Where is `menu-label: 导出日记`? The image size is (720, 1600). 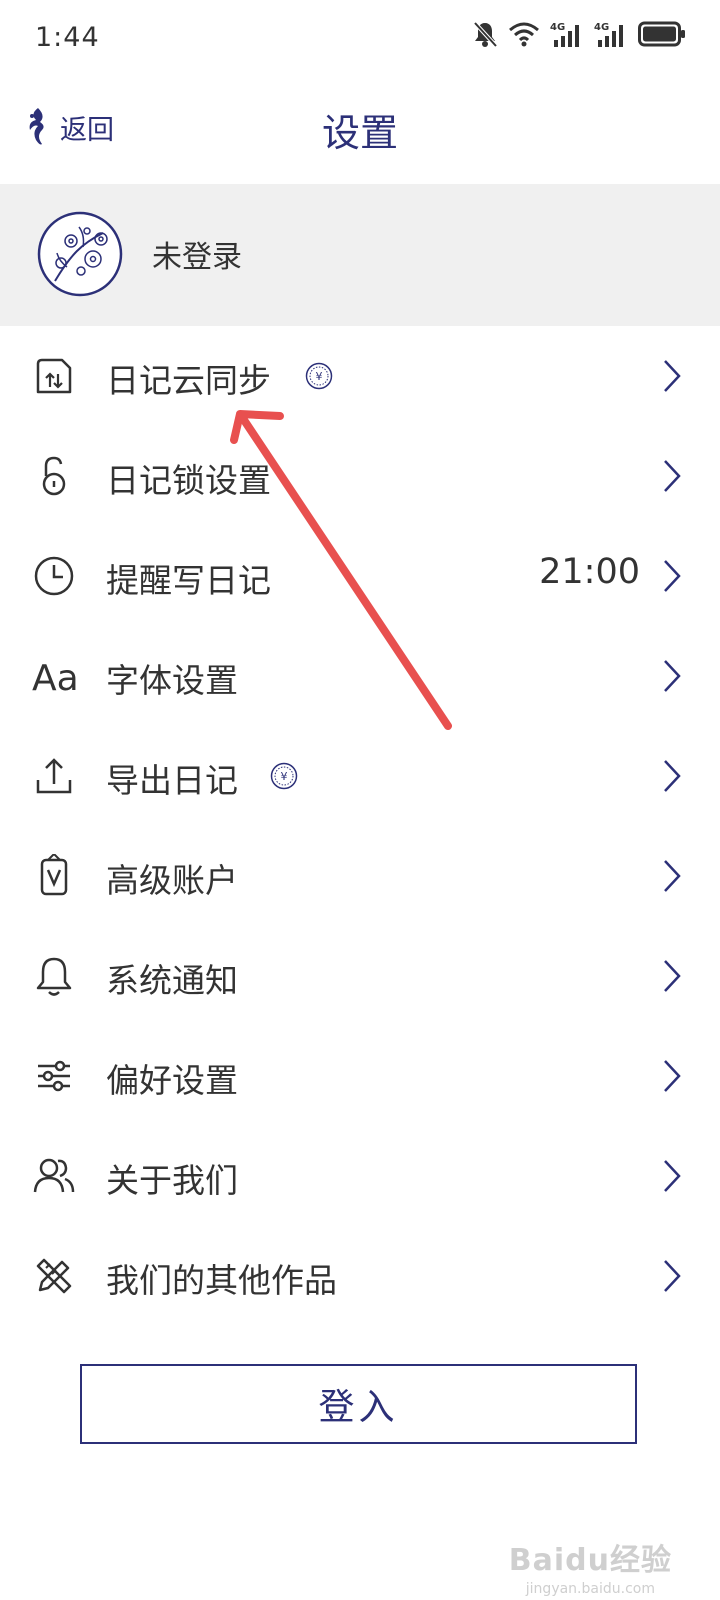 menu-label: 导出日记 is located at coordinates (172, 780).